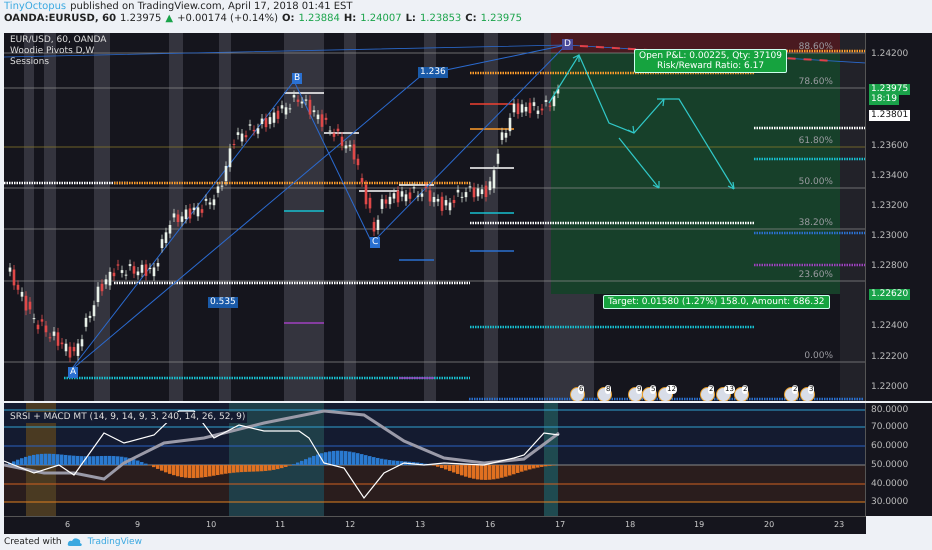  Describe the element at coordinates (501, 18) in the screenshot. I see `ohlc-value: 1.23975` at that location.